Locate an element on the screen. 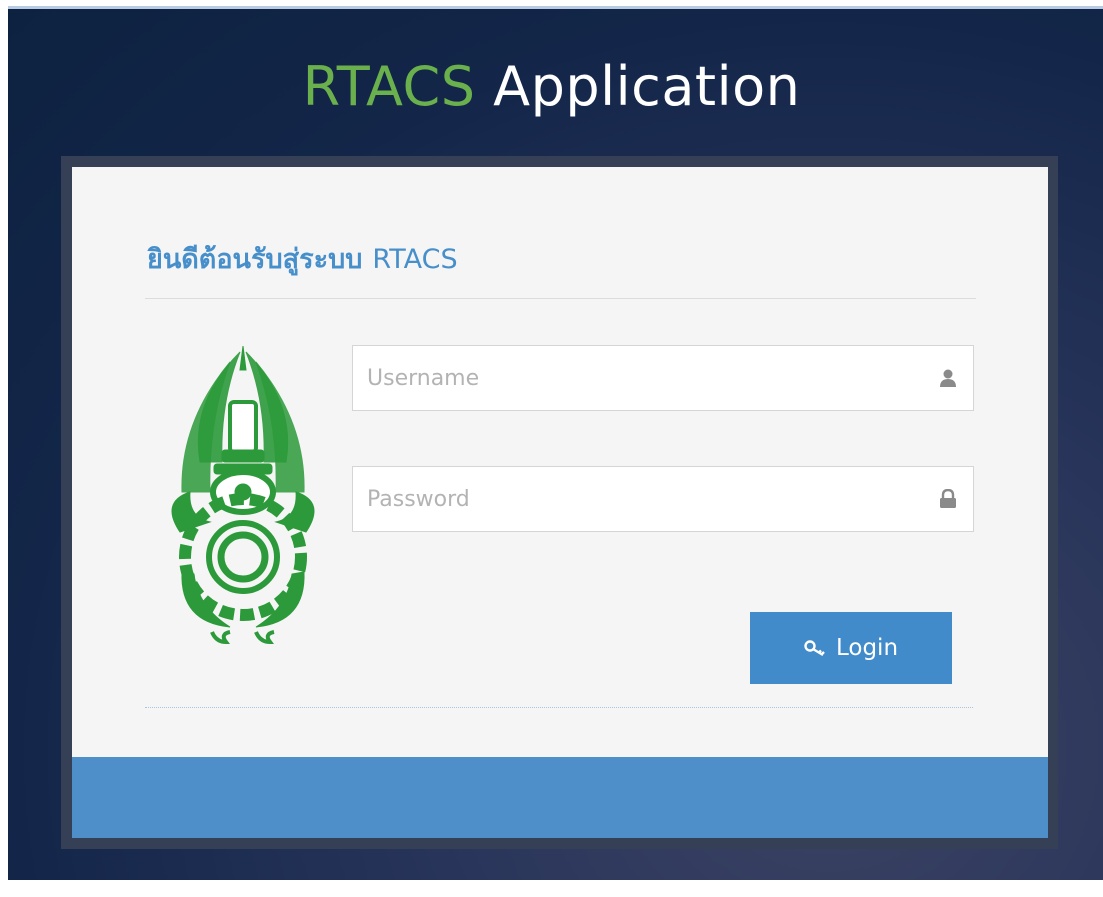  welcome-thai-text: ยินดีต้อนรับสู่ระบบ is located at coordinates (255, 259).